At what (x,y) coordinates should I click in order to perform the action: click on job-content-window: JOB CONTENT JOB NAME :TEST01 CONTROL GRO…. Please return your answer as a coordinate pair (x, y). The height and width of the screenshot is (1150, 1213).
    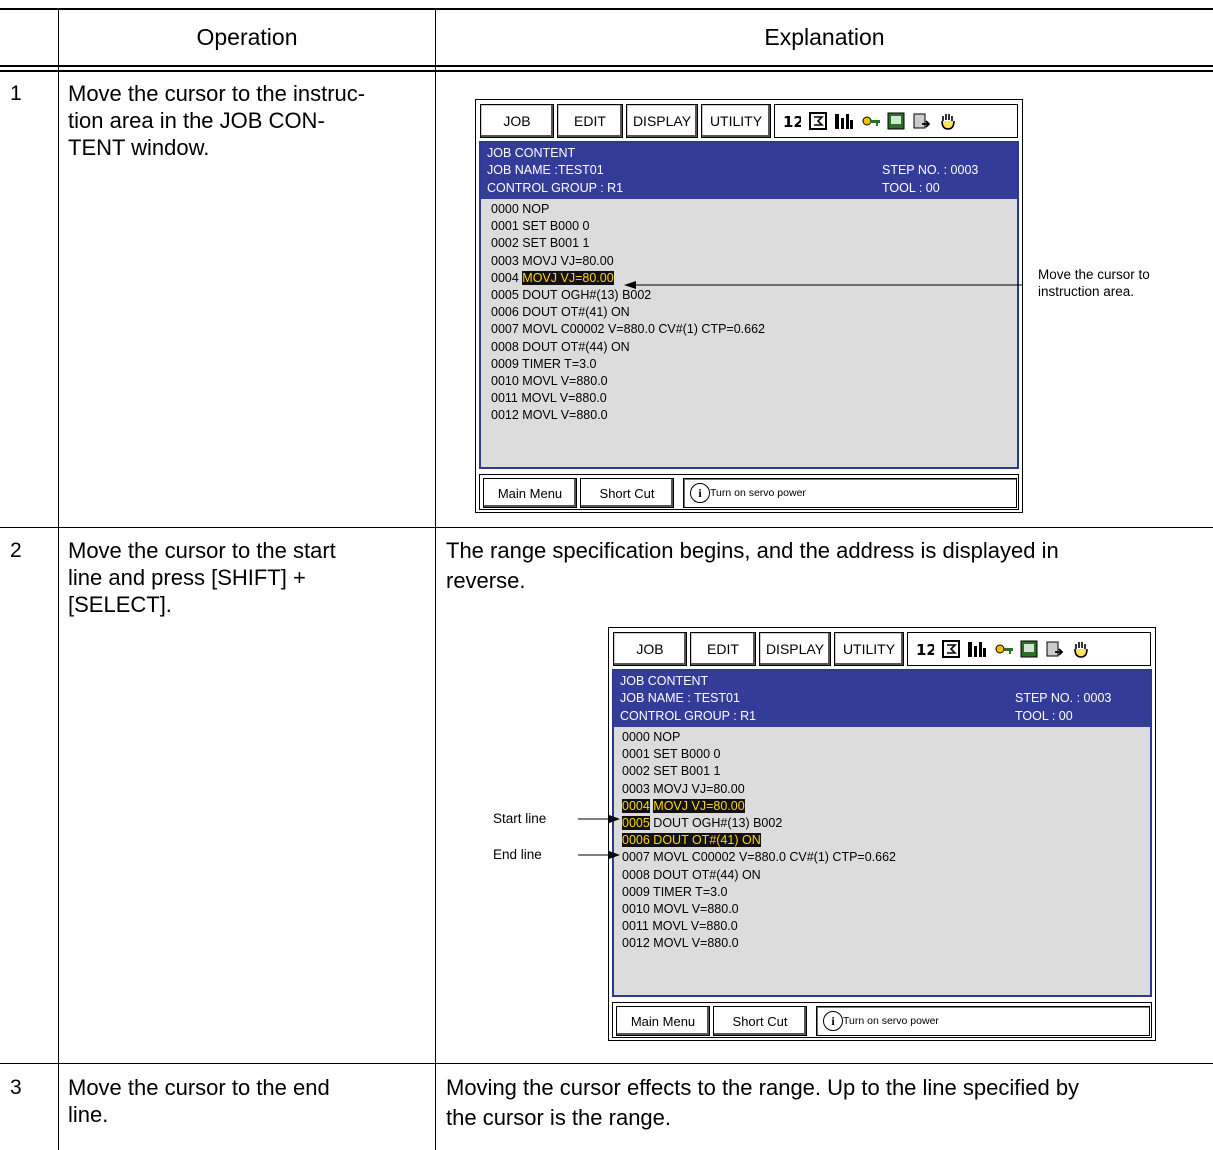
    Looking at the image, I should click on (749, 305).